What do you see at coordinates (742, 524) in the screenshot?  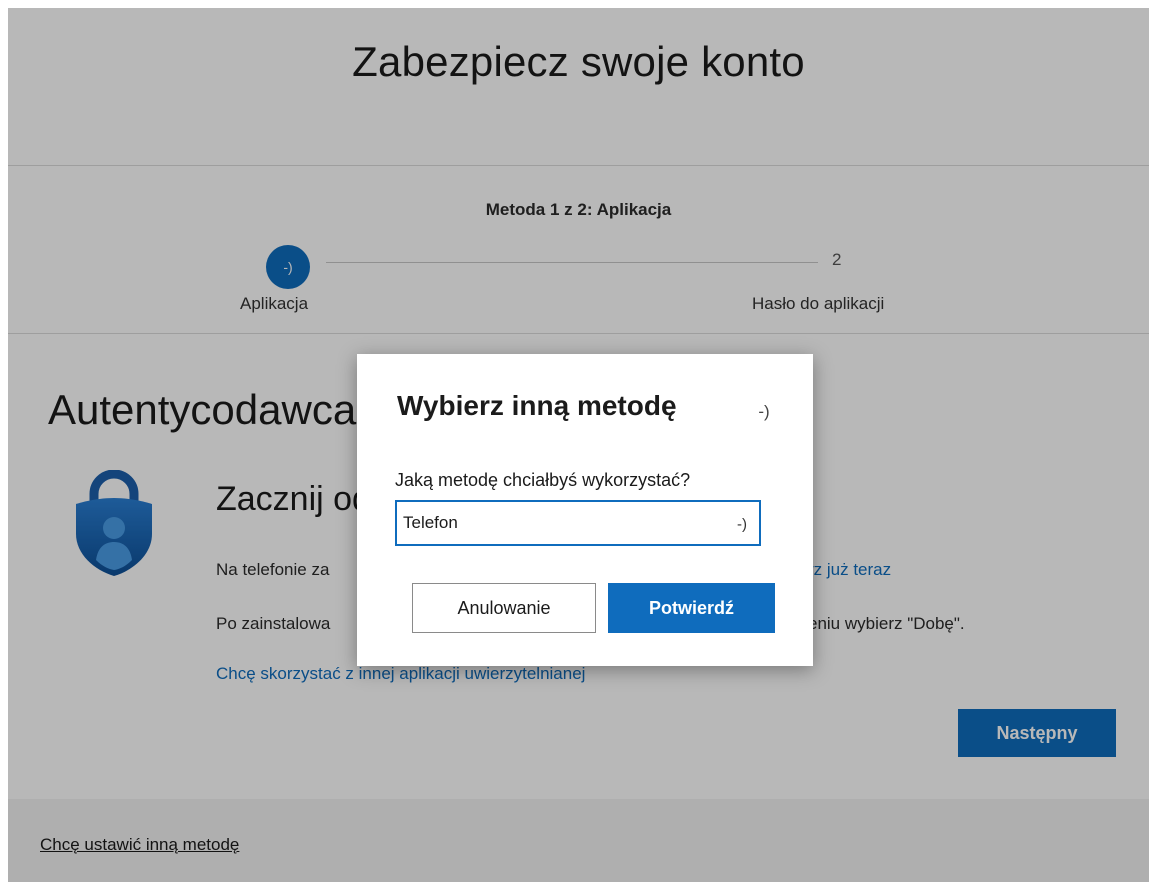 I see `chevron-down-icon: -)` at bounding box center [742, 524].